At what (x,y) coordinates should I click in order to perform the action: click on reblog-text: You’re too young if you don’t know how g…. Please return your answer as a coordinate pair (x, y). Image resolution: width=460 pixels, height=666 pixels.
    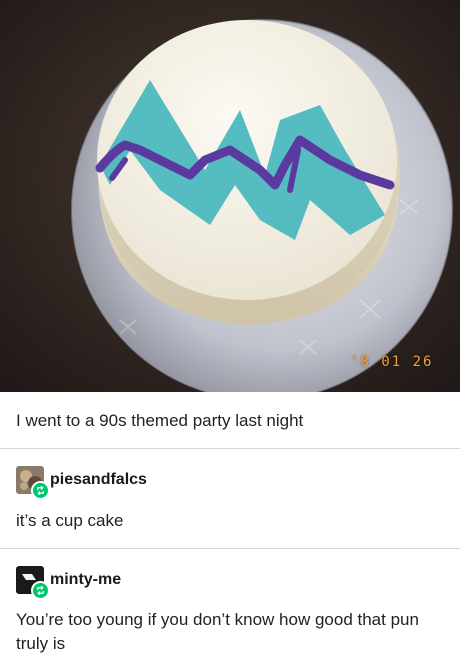
    Looking at the image, I should click on (217, 631).